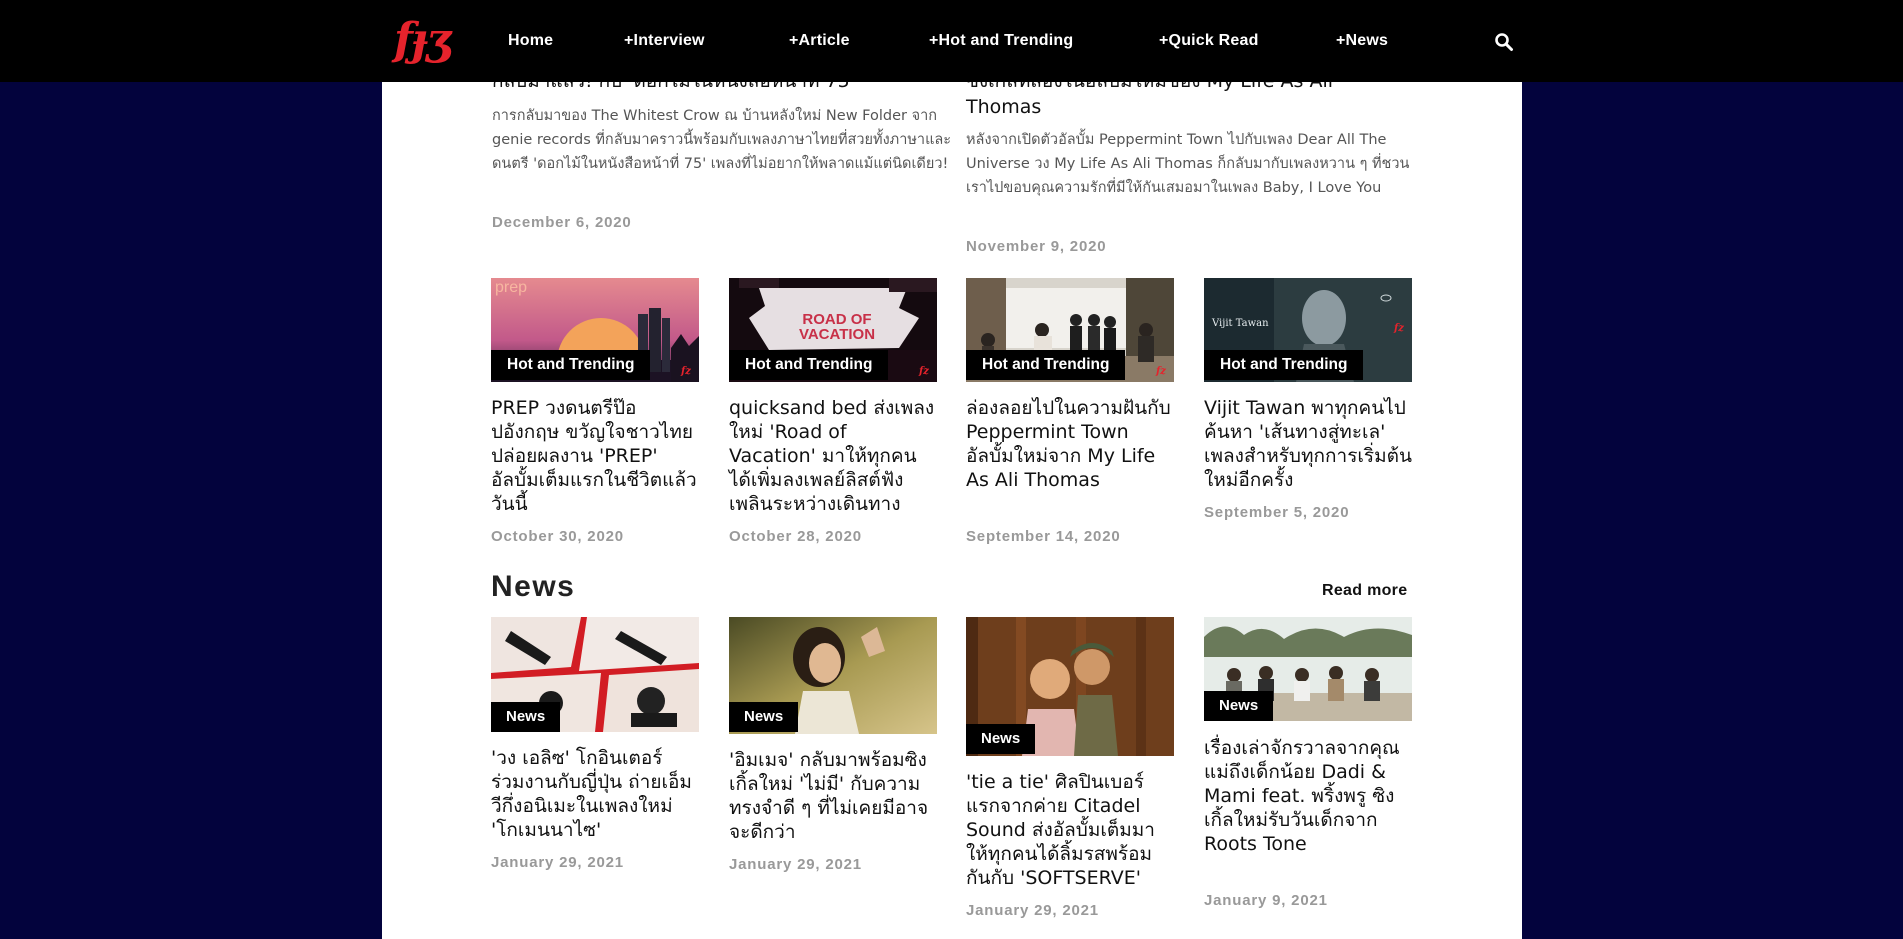 The width and height of the screenshot is (1903, 939). Describe the element at coordinates (530, 41) in the screenshot. I see `nav-home: Home` at that location.